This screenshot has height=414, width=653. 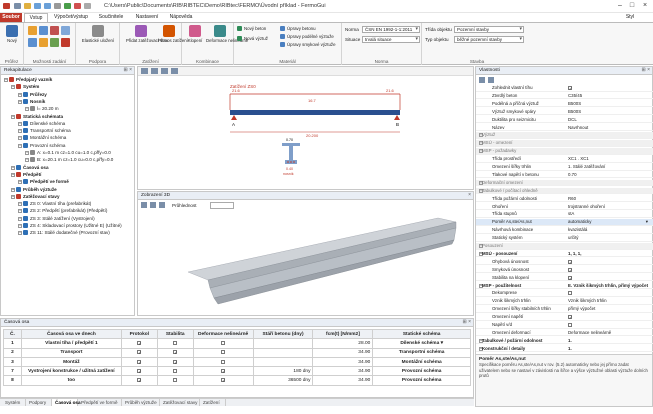 What do you see at coordinates (174, 71) in the screenshot?
I see `measure-icon` at bounding box center [174, 71].